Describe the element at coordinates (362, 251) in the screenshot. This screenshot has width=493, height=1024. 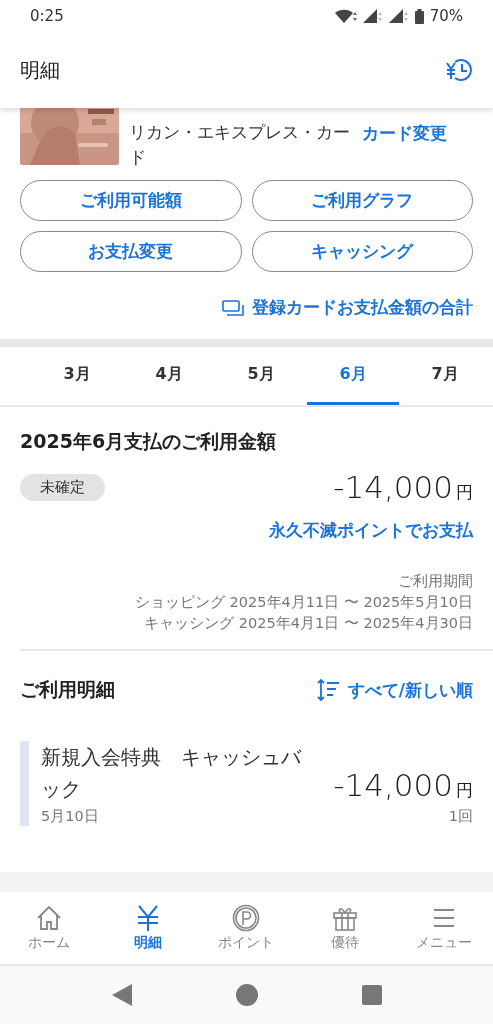
I see `action-button: キャッシング` at that location.